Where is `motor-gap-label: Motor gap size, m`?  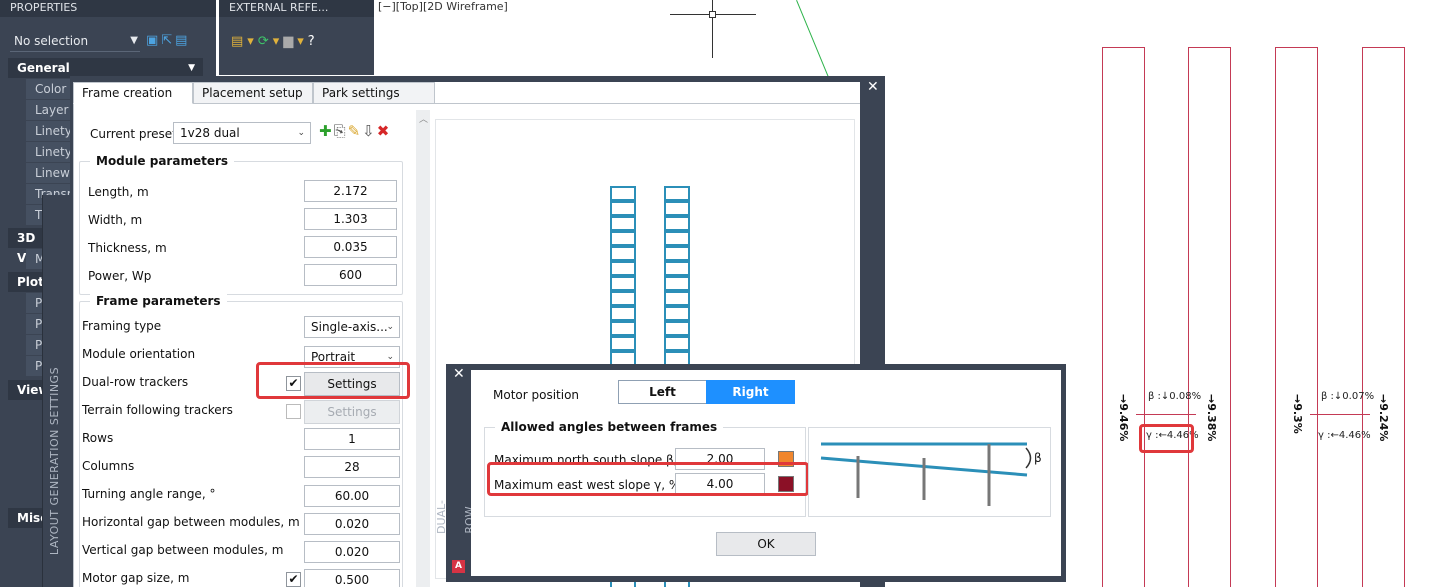
motor-gap-label: Motor gap size, m is located at coordinates (136, 578).